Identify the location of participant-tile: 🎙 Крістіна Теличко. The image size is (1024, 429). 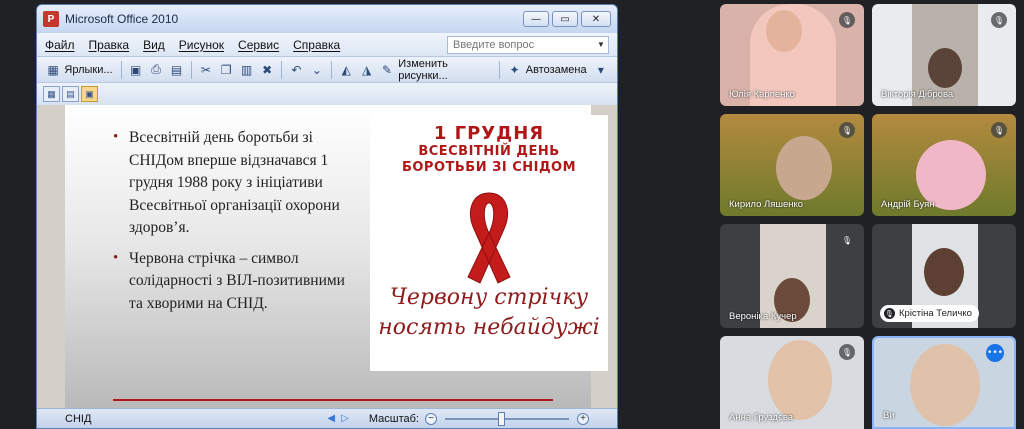
(944, 276).